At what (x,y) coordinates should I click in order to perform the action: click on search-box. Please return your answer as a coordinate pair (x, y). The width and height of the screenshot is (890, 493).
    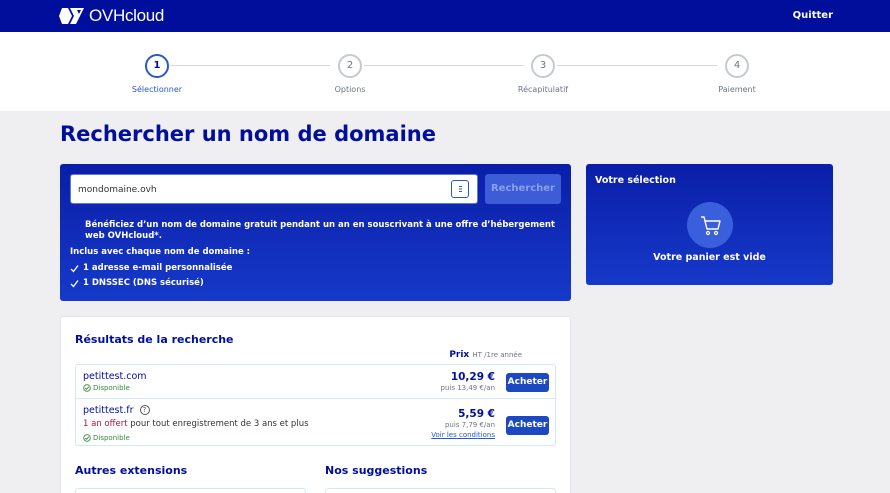
    Looking at the image, I should click on (274, 189).